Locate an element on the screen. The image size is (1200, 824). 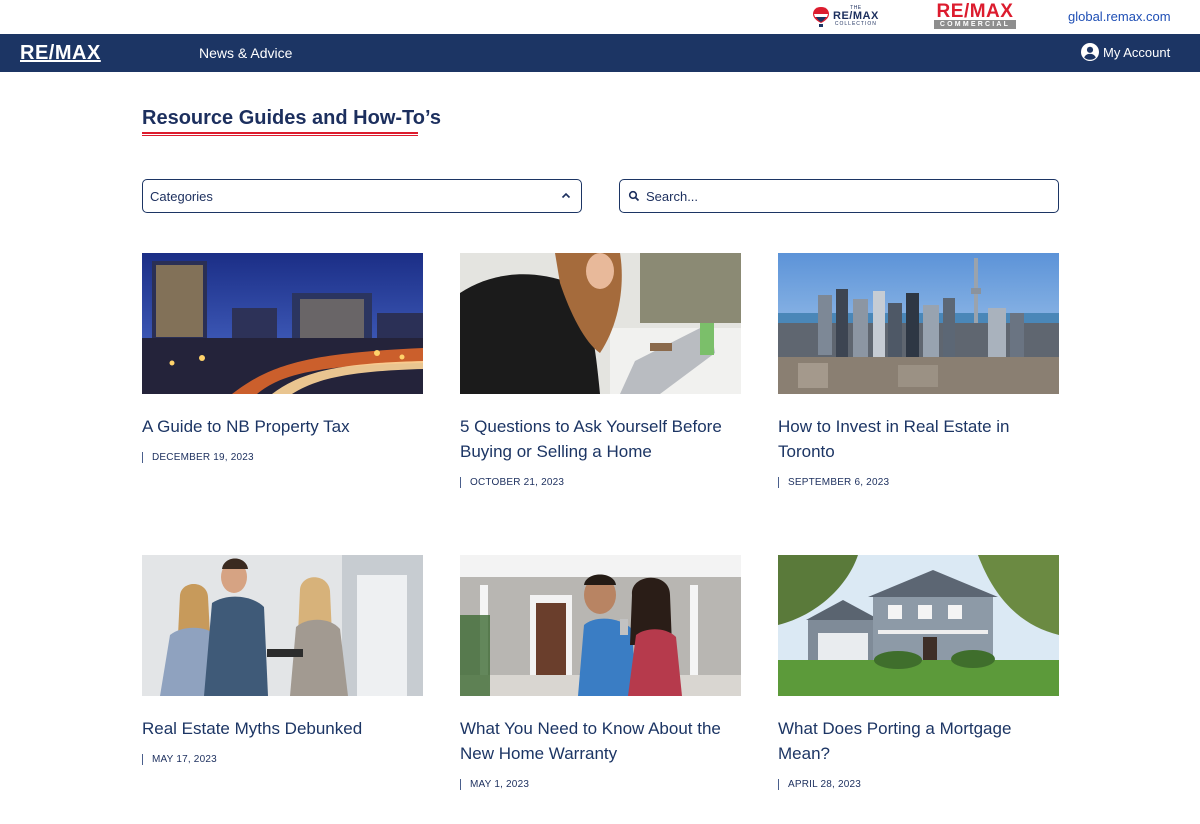
account-circle-icon is located at coordinates (1090, 52).